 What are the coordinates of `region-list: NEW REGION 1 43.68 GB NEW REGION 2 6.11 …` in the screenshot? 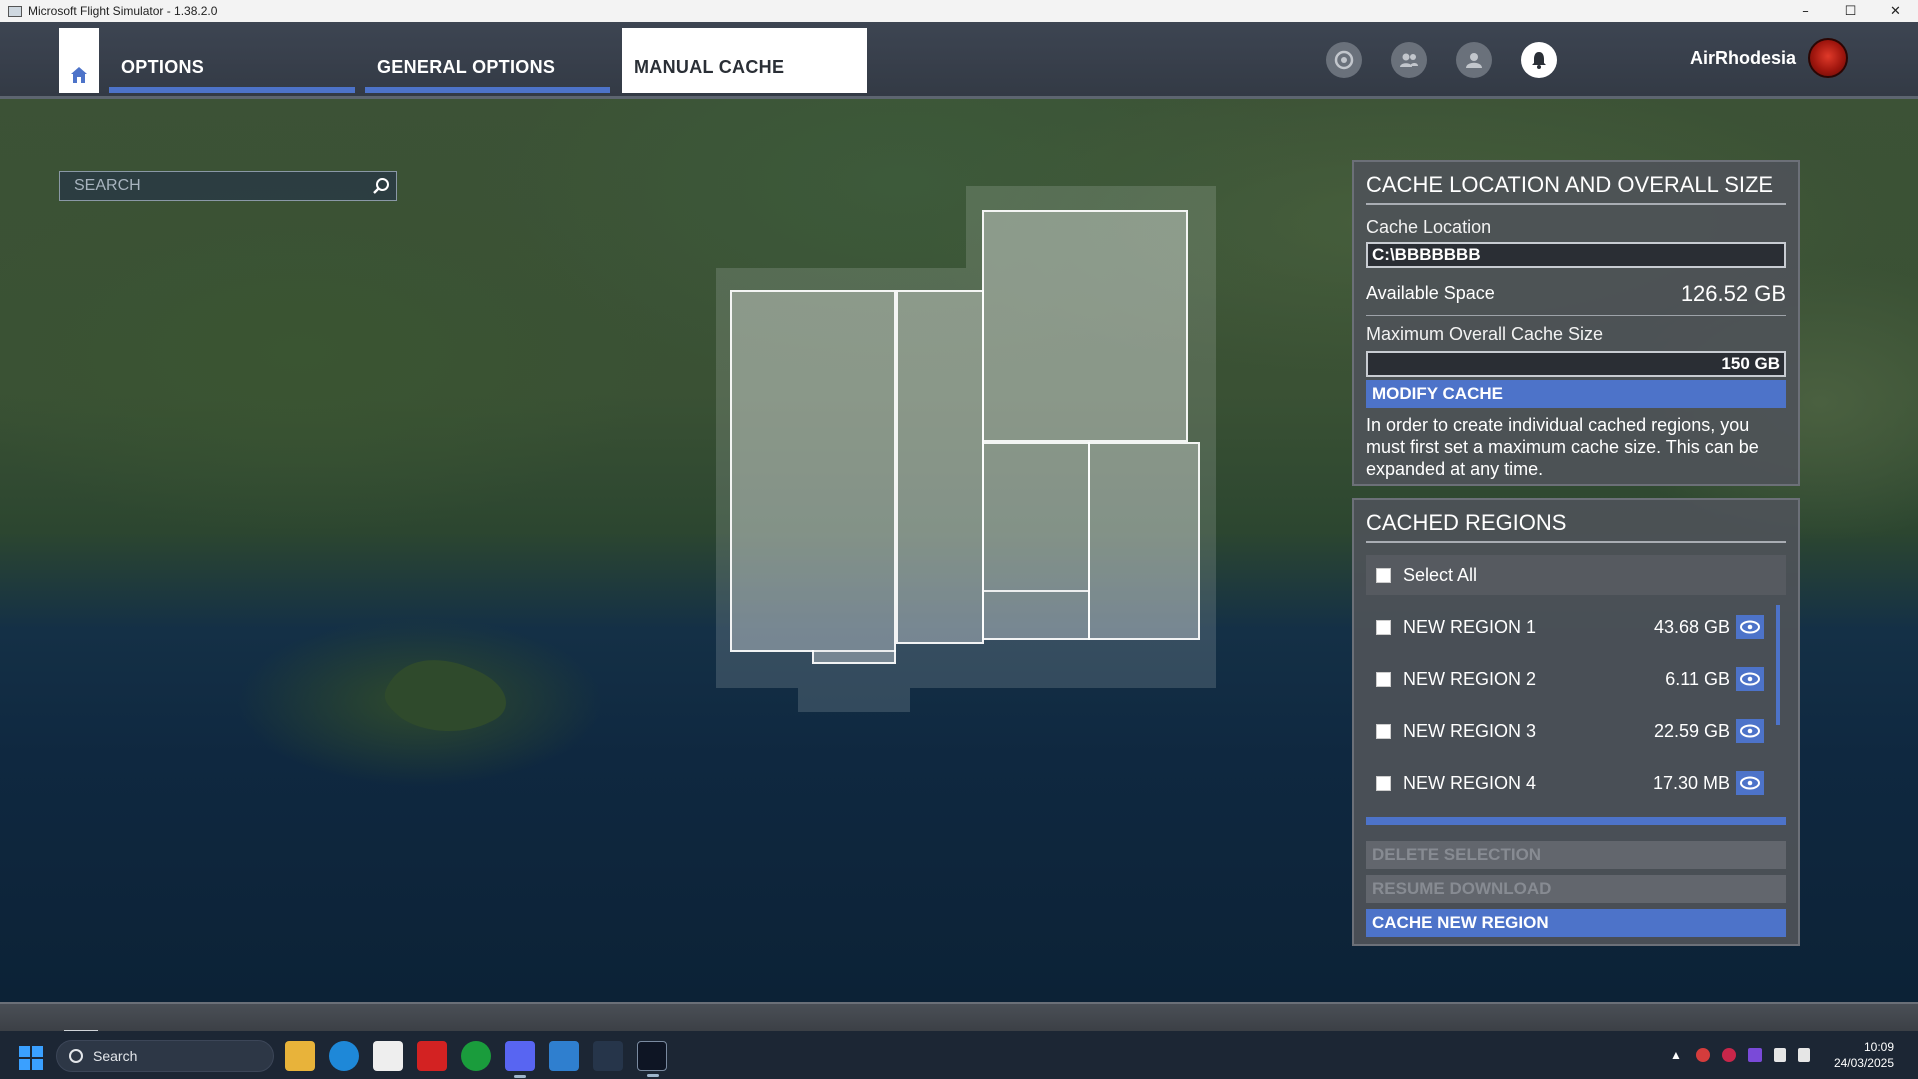 It's located at (1576, 705).